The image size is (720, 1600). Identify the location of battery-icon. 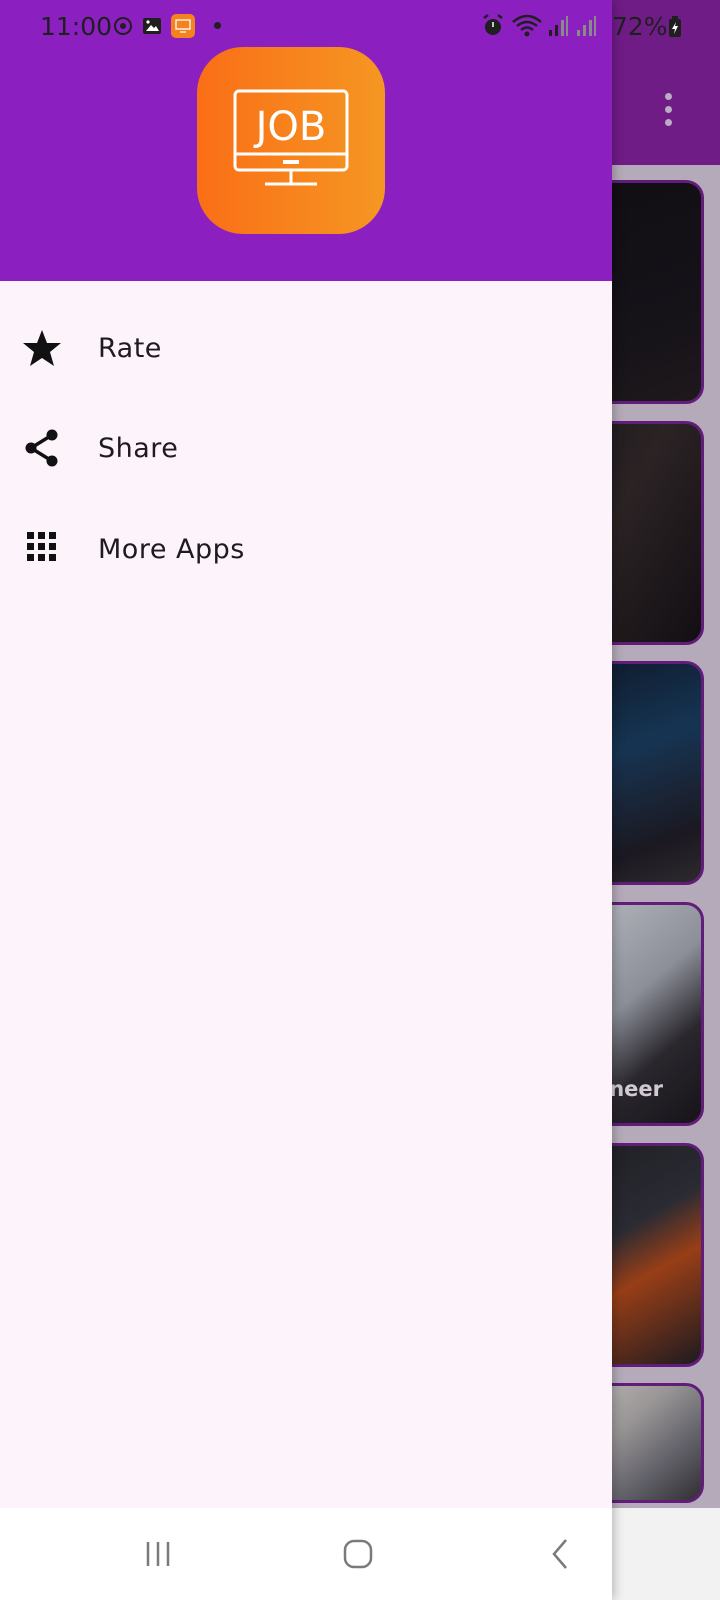
(675, 26).